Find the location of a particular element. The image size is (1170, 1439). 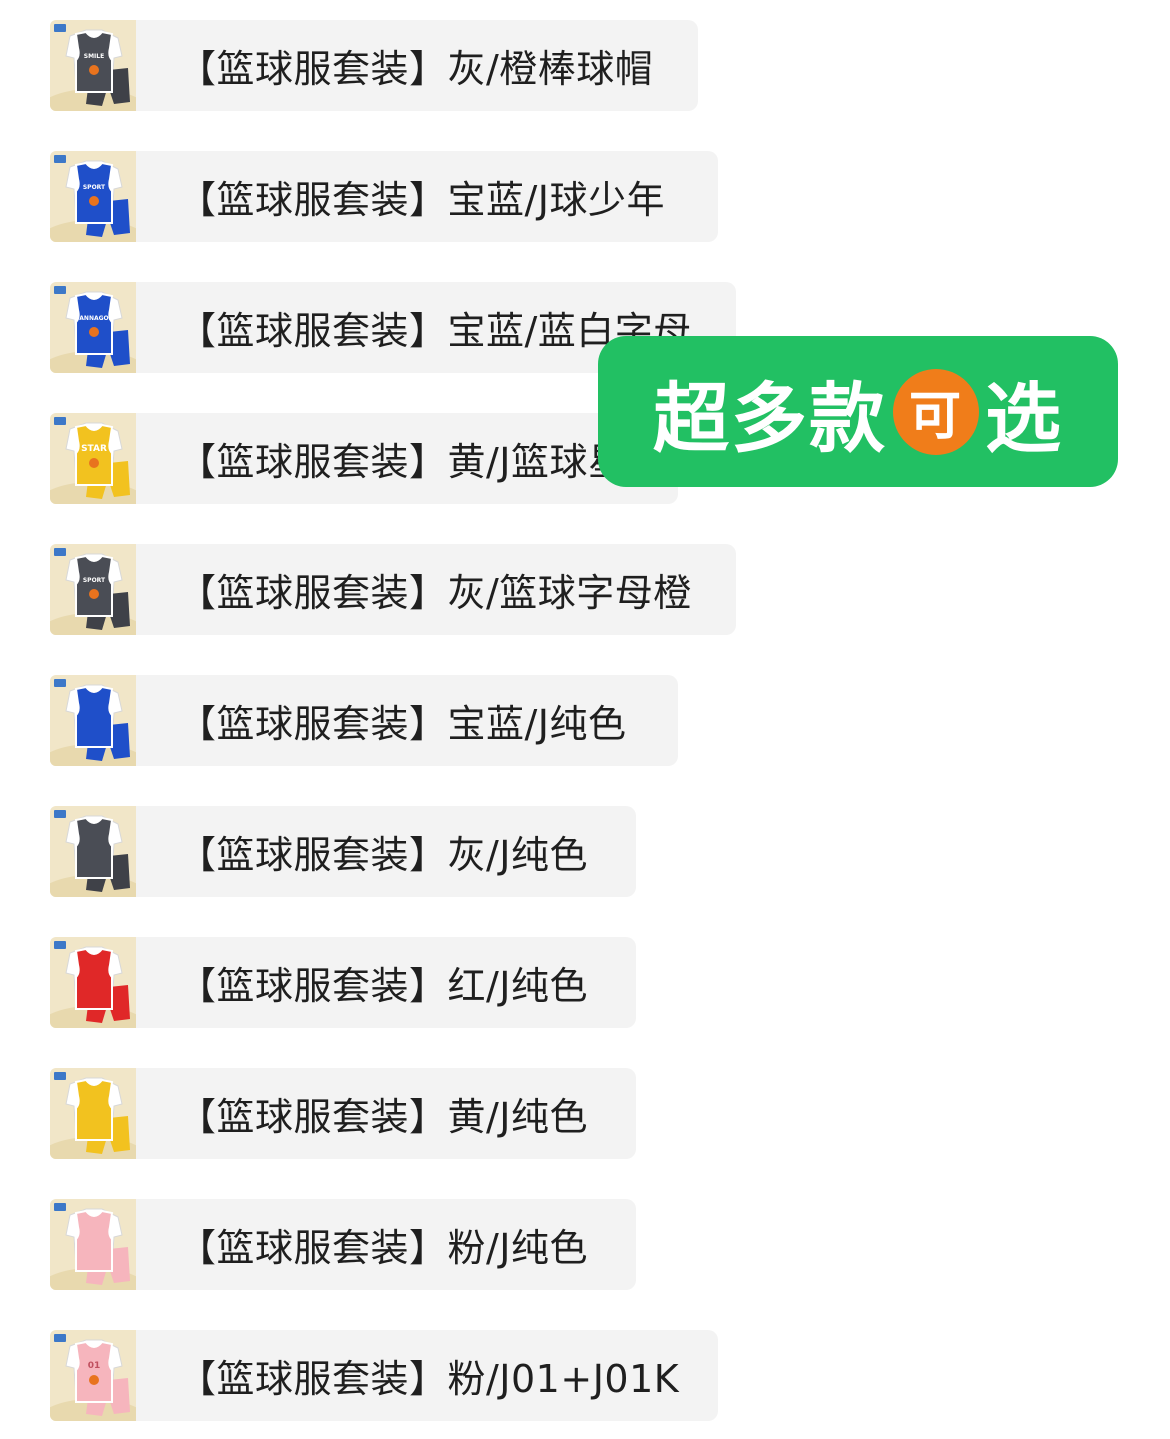

promo-text-end: 选 is located at coordinates (1024, 418).